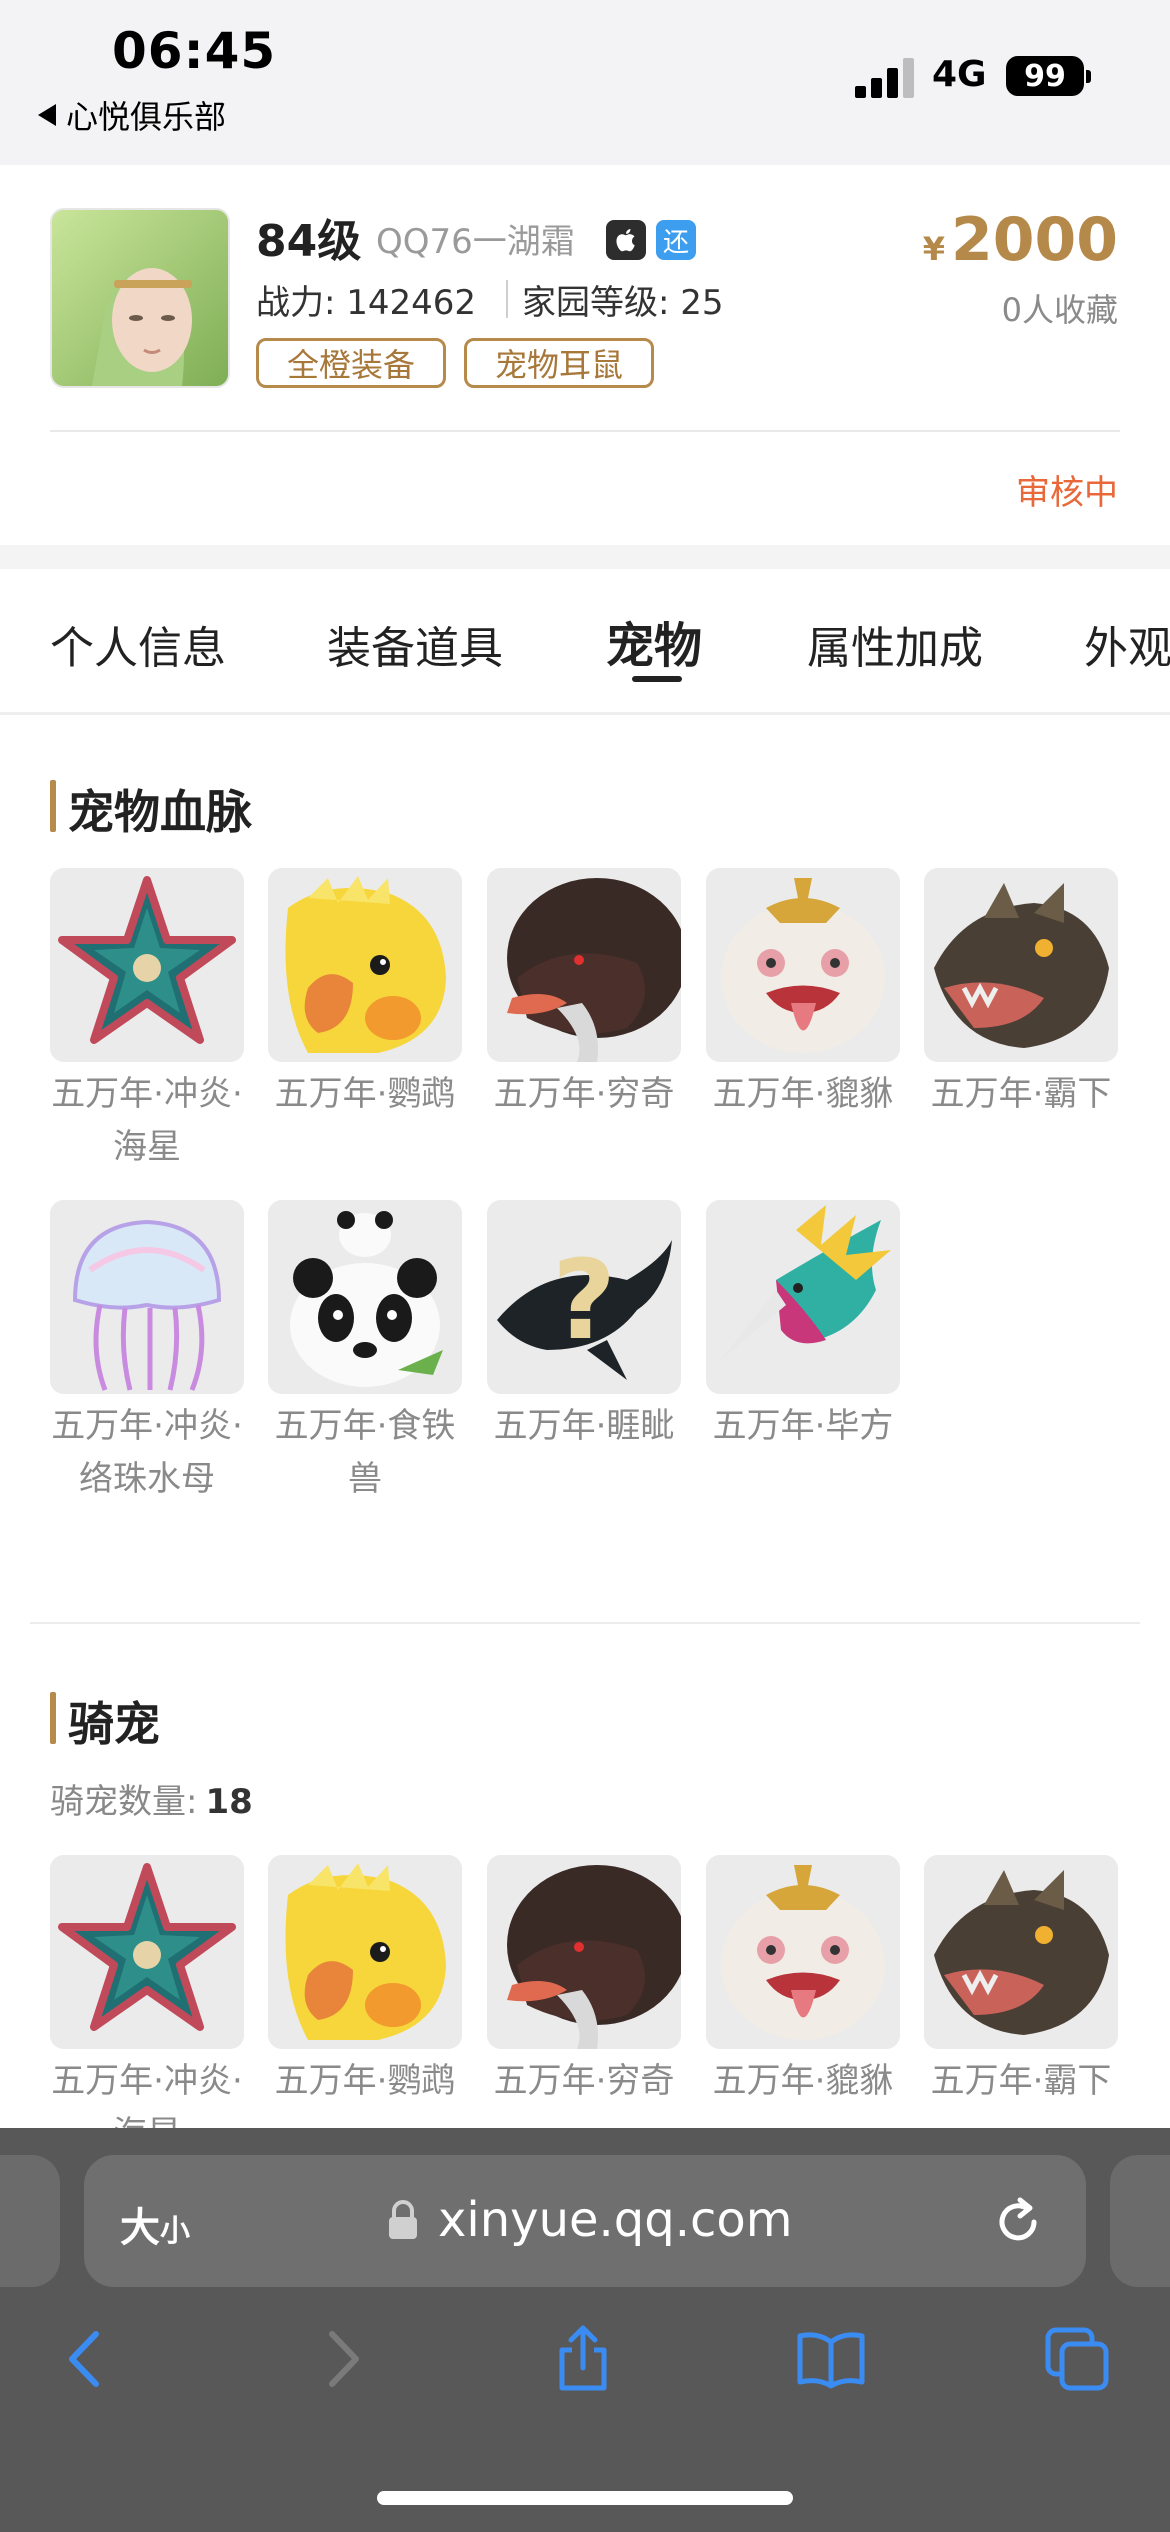 This screenshot has width=1170, height=2532. I want to click on pet-card: 五万年·毕方, so click(803, 1326).